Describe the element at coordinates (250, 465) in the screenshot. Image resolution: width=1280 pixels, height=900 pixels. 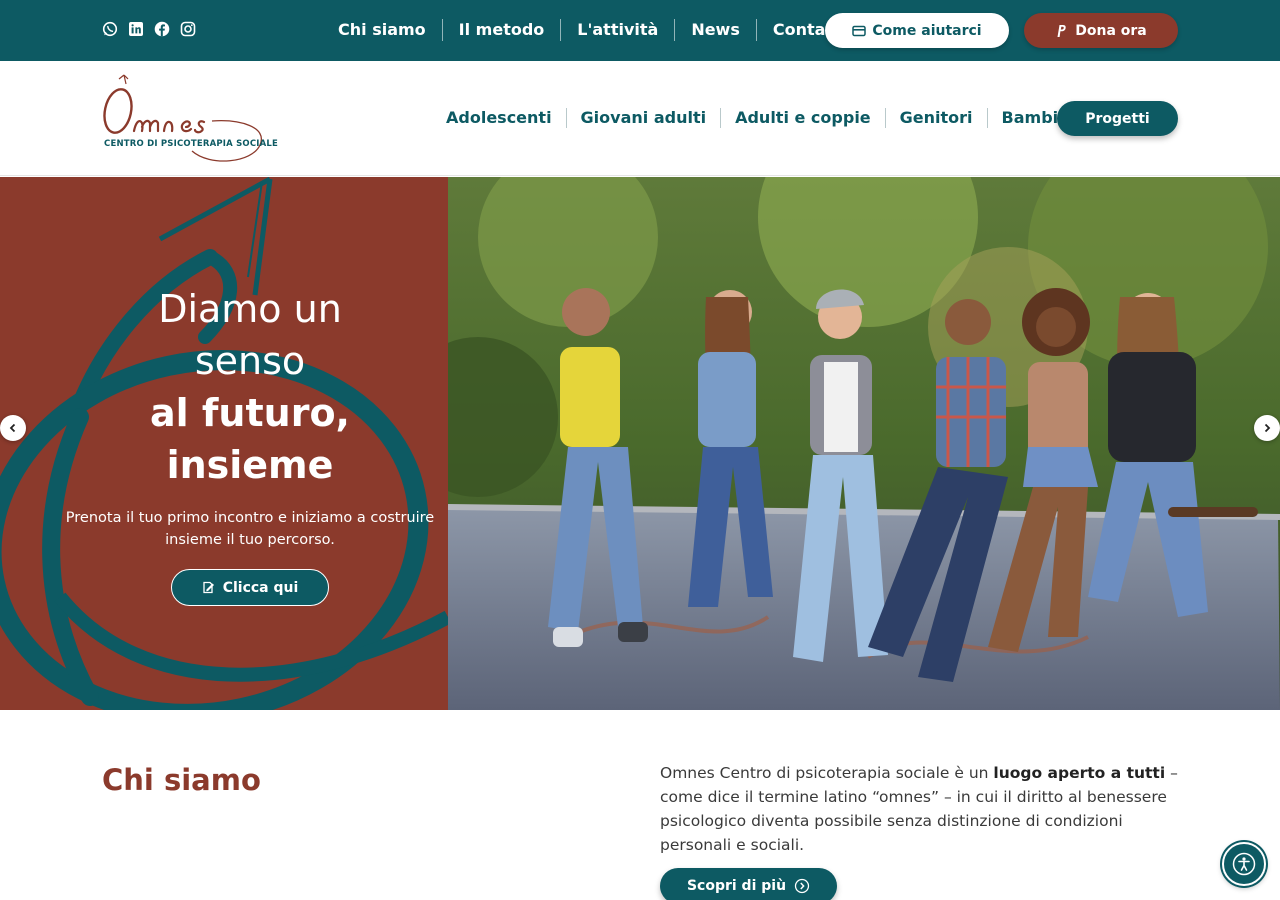
I see `hero-title-line-4: insieme` at that location.